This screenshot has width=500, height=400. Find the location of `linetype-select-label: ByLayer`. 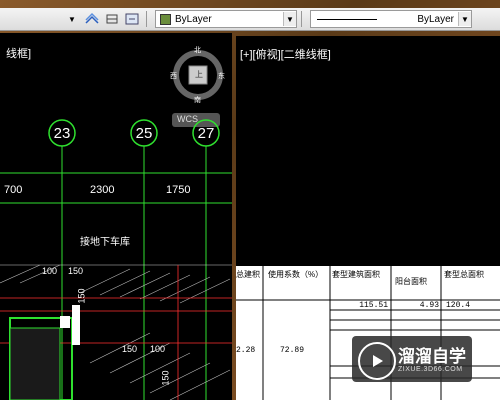

linetype-select-label: ByLayer is located at coordinates (435, 19).